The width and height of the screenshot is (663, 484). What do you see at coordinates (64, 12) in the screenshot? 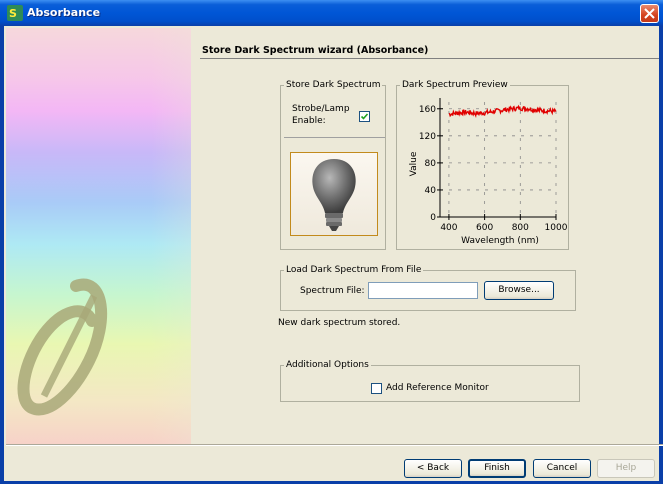
I see `window-title: Absorbance` at bounding box center [64, 12].